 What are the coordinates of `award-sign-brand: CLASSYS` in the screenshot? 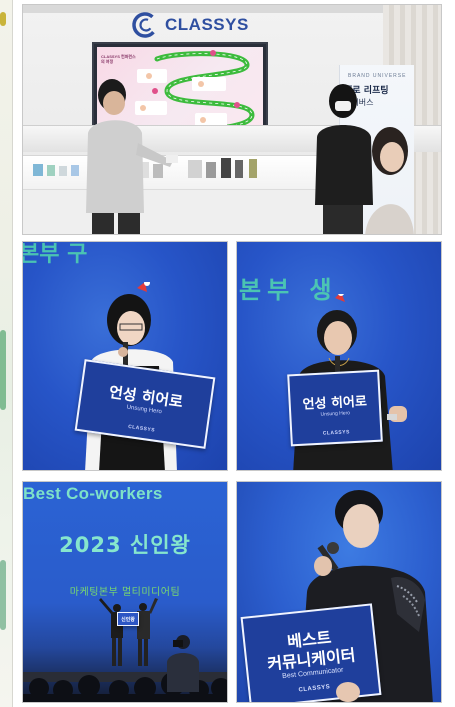 It's located at (336, 433).